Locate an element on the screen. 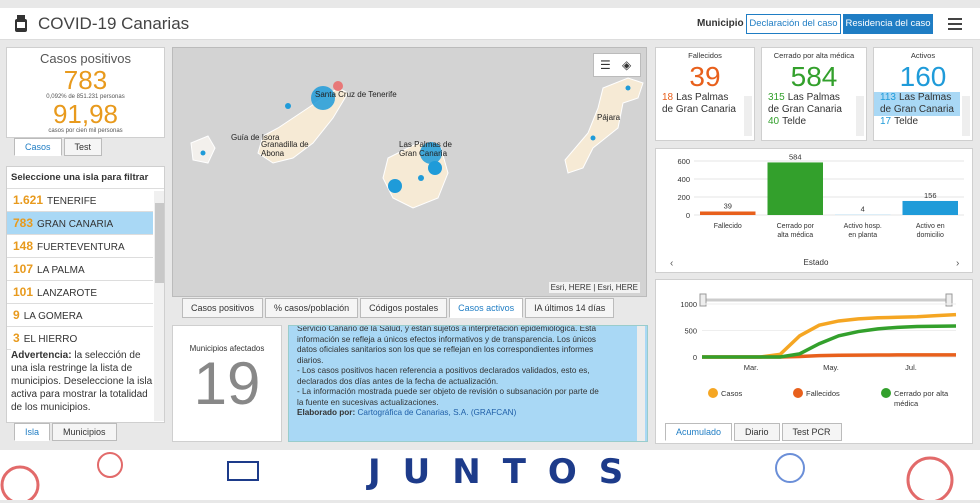 The image size is (980, 503). island-heading: Seleccione una isla para filtrar is located at coordinates (85, 178).